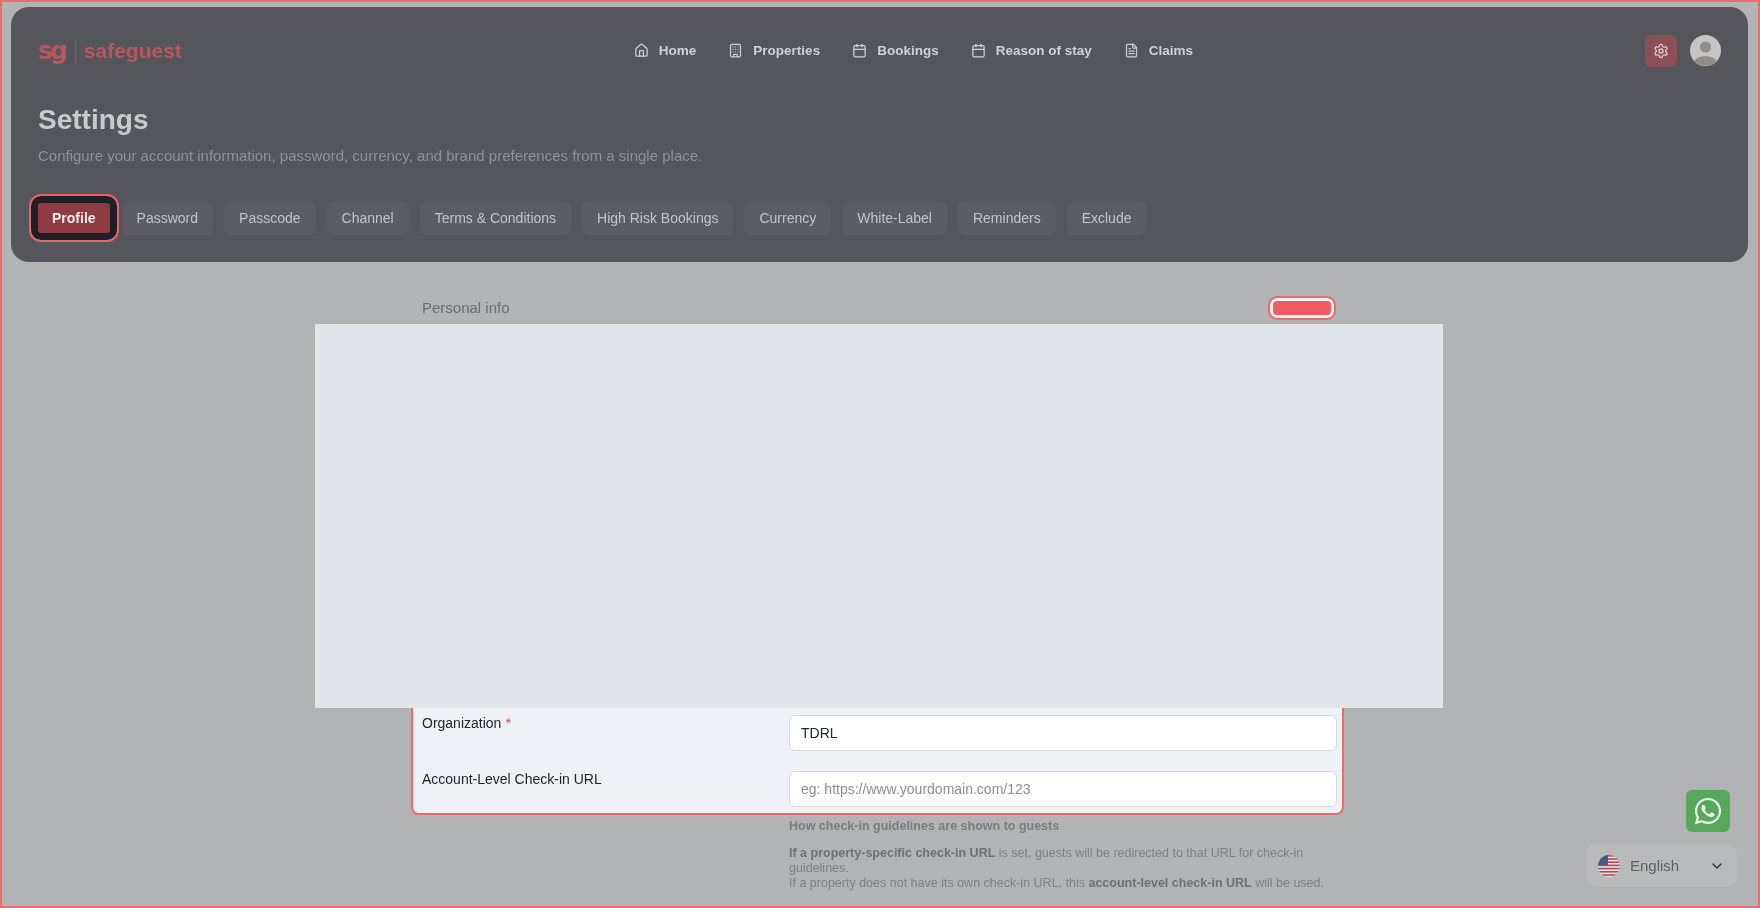 The image size is (1760, 908). Describe the element at coordinates (1705, 50) in the screenshot. I see `user-avatar` at that location.